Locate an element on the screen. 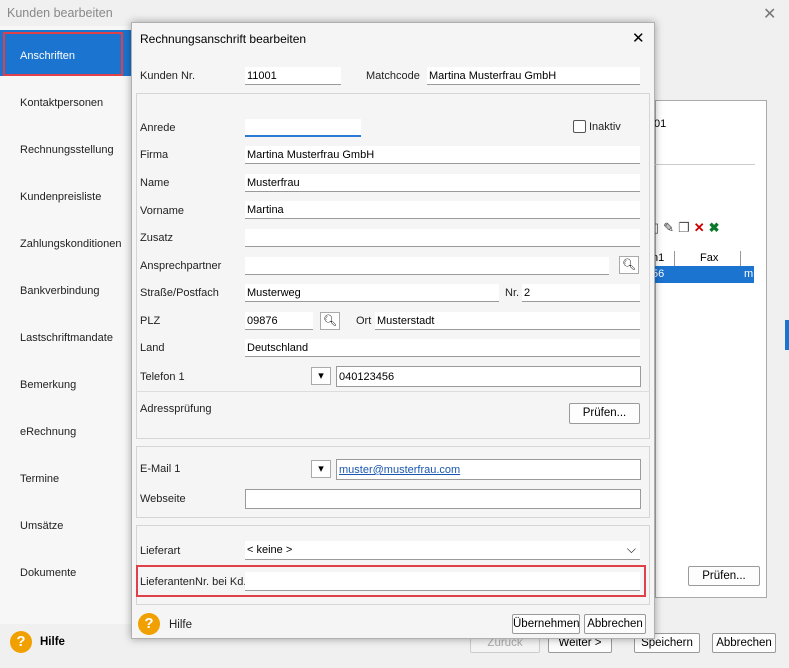 The image size is (789, 668). adresspruefung-label: Adressprüfung is located at coordinates (176, 409).